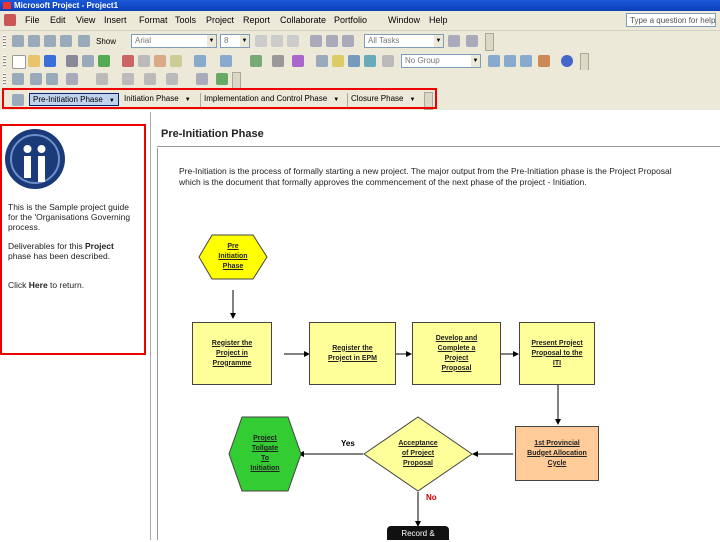 The image size is (720, 542). Describe the element at coordinates (150, 79) in the screenshot. I see `percent-50-icon` at that location.